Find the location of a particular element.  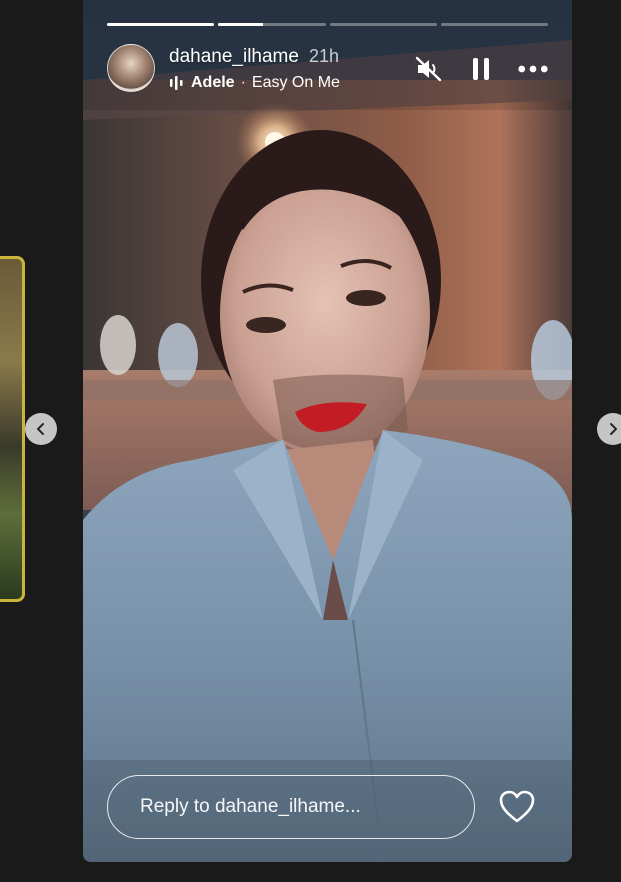

reply-input is located at coordinates (291, 807).